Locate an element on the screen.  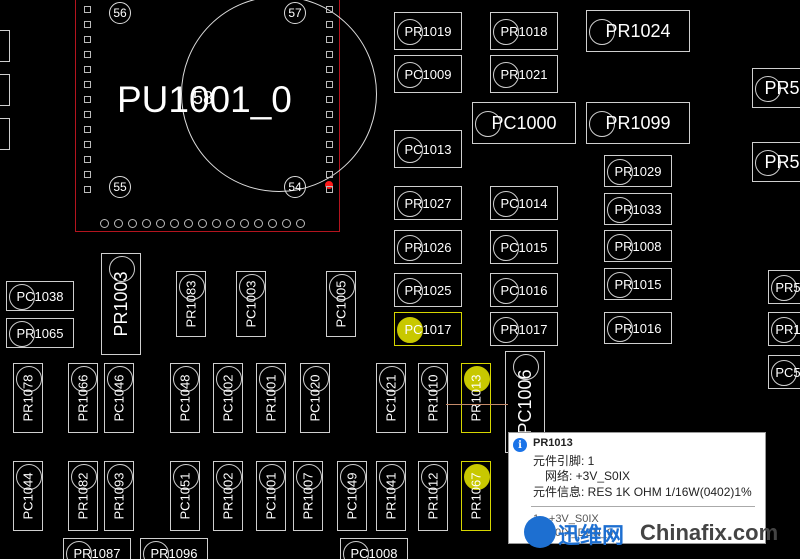
component-edge-pc5: PC5 is located at coordinates (784, 372).